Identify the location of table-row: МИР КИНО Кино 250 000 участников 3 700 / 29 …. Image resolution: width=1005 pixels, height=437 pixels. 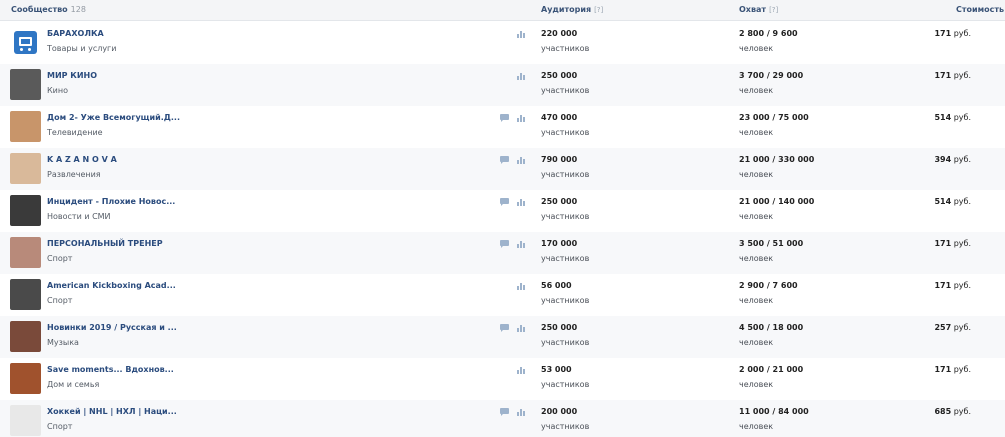
(502, 85).